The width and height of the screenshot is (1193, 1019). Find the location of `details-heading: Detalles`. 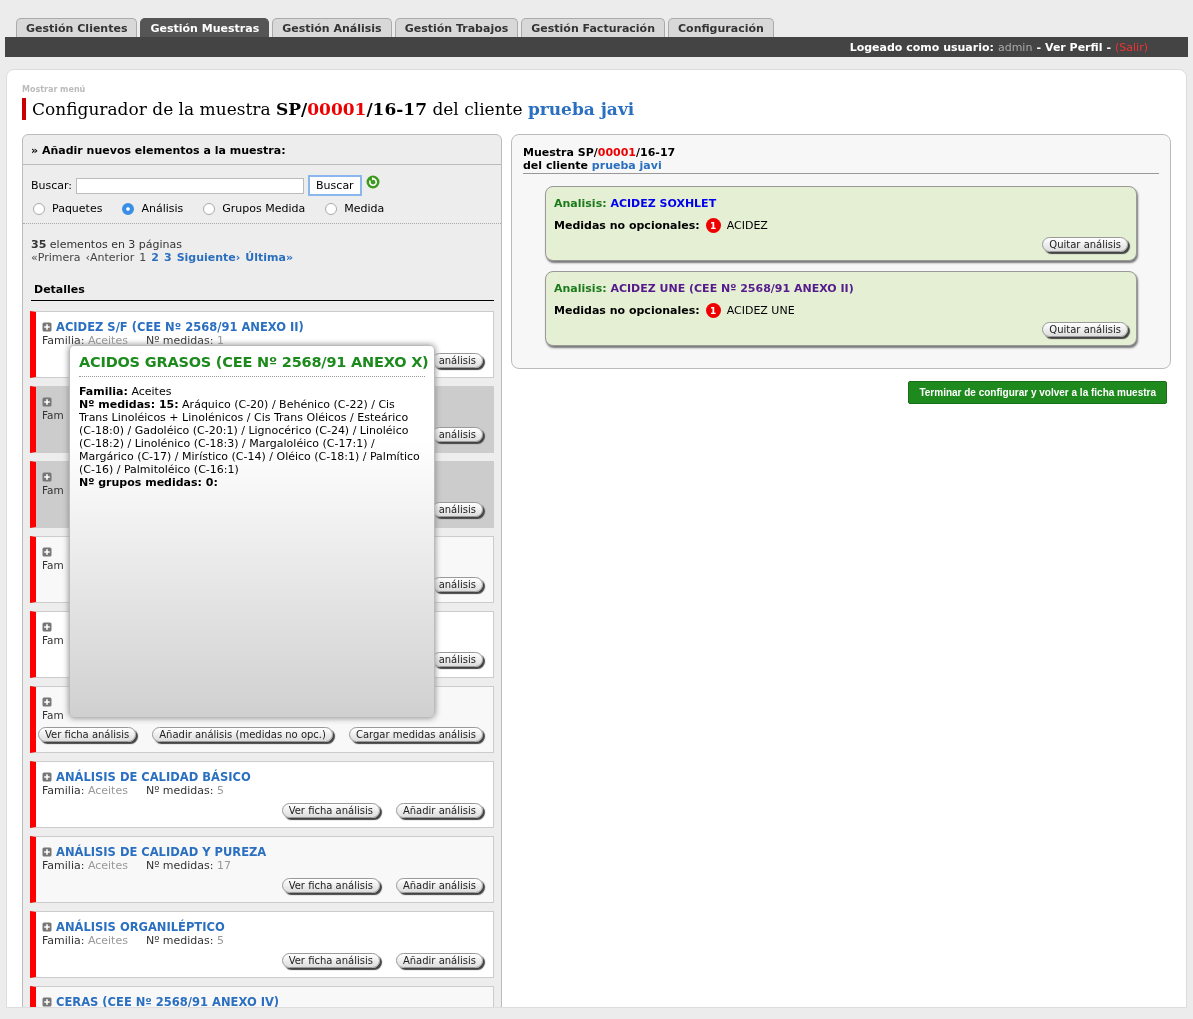

details-heading: Detalles is located at coordinates (262, 292).